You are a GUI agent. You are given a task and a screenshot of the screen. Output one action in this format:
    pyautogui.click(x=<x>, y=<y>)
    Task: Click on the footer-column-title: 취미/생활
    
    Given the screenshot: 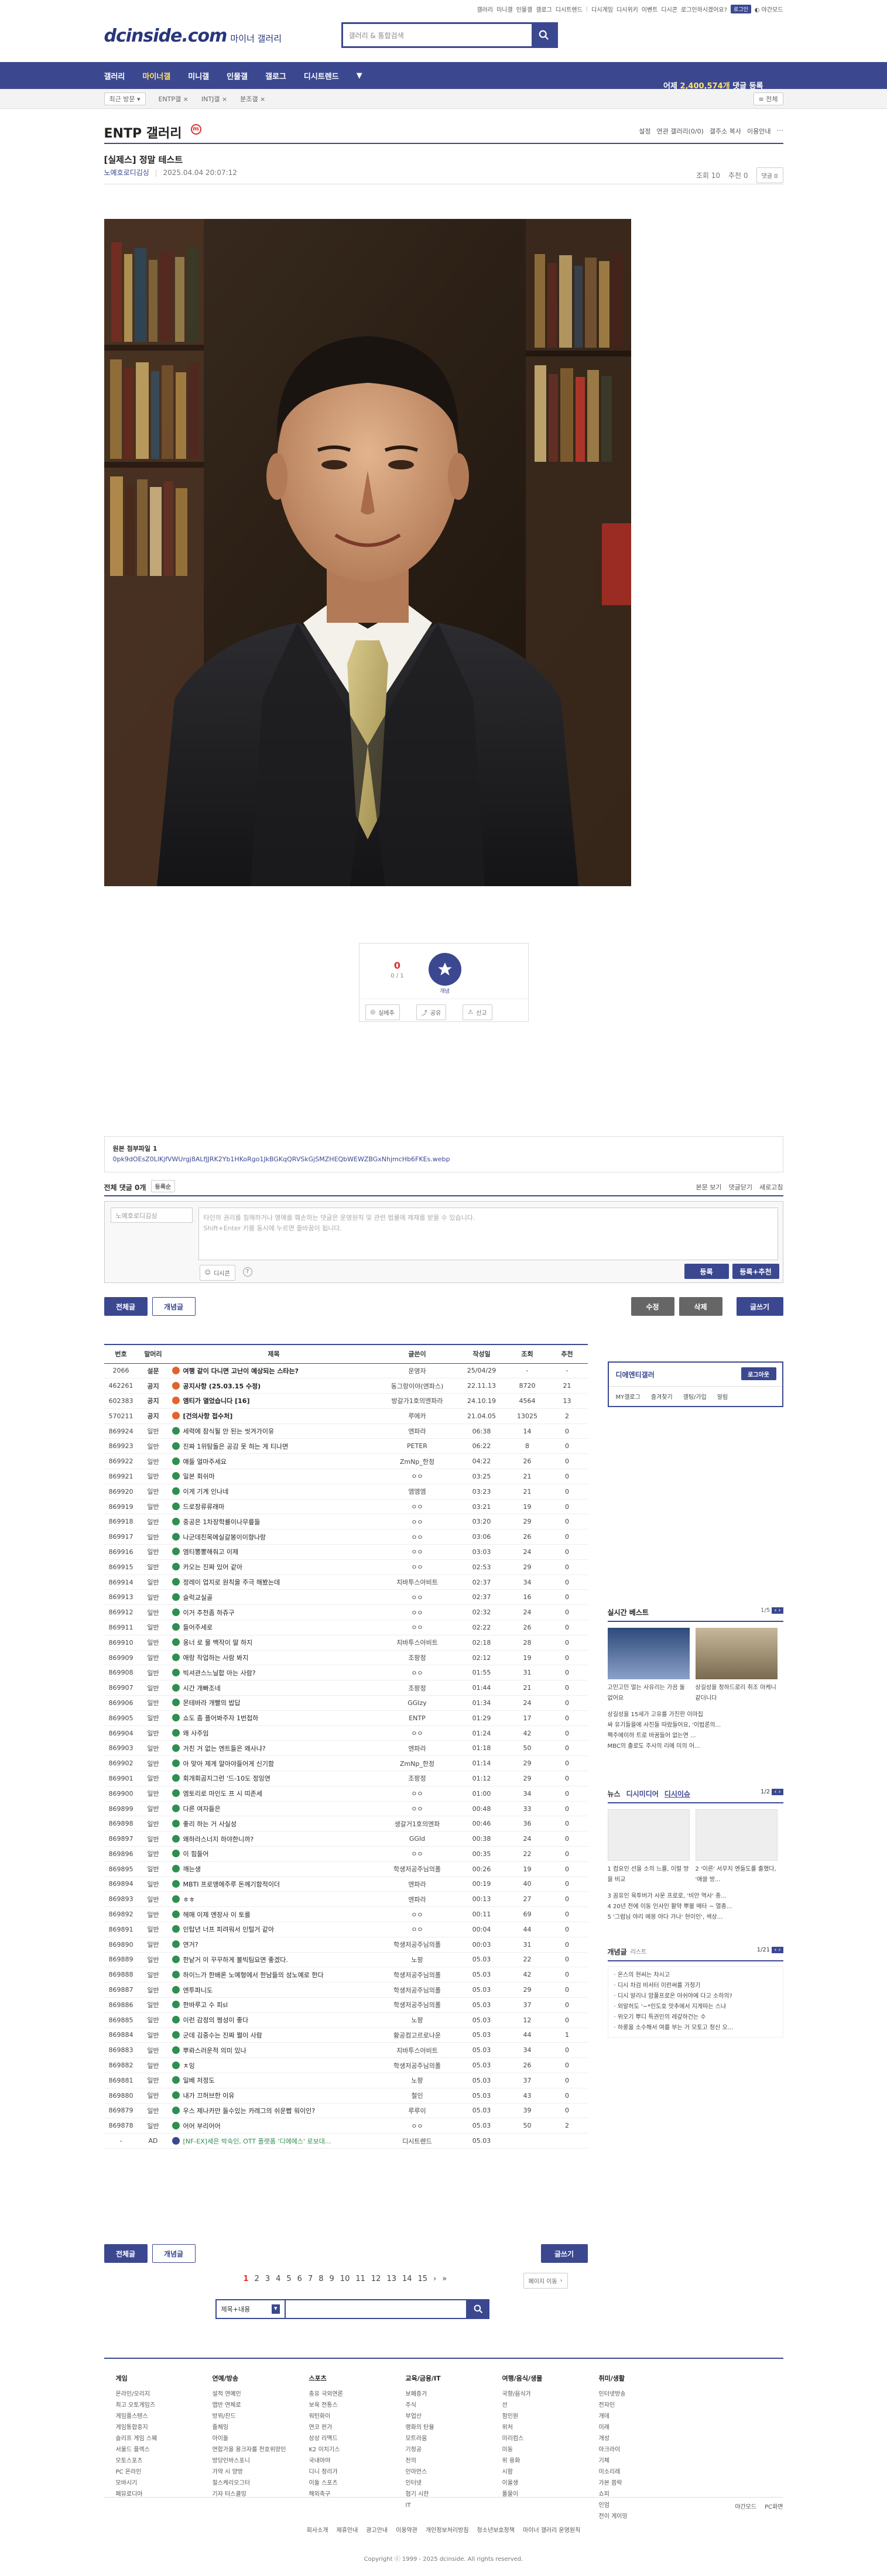 What is the action you would take?
    pyautogui.click(x=647, y=2379)
    